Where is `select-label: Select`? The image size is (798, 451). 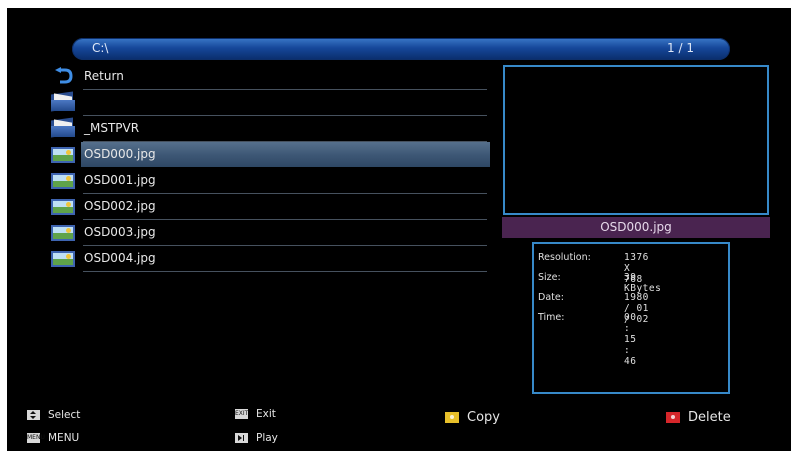
select-label: Select is located at coordinates (64, 415).